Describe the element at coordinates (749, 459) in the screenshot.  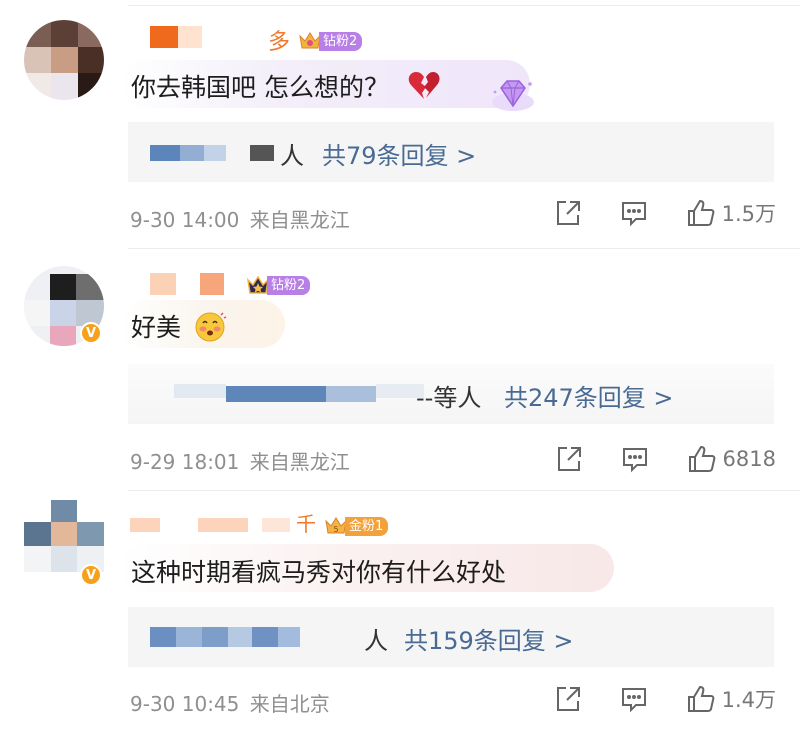
I see `like-count: 6818` at that location.